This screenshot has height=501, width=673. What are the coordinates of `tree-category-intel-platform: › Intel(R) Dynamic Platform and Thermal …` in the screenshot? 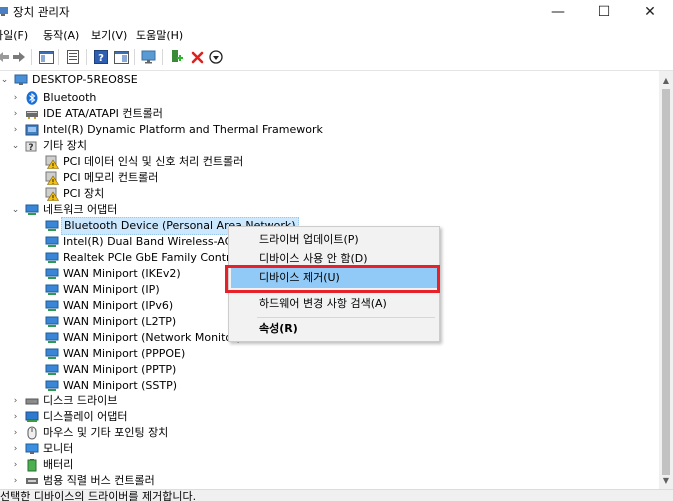 It's located at (167, 130).